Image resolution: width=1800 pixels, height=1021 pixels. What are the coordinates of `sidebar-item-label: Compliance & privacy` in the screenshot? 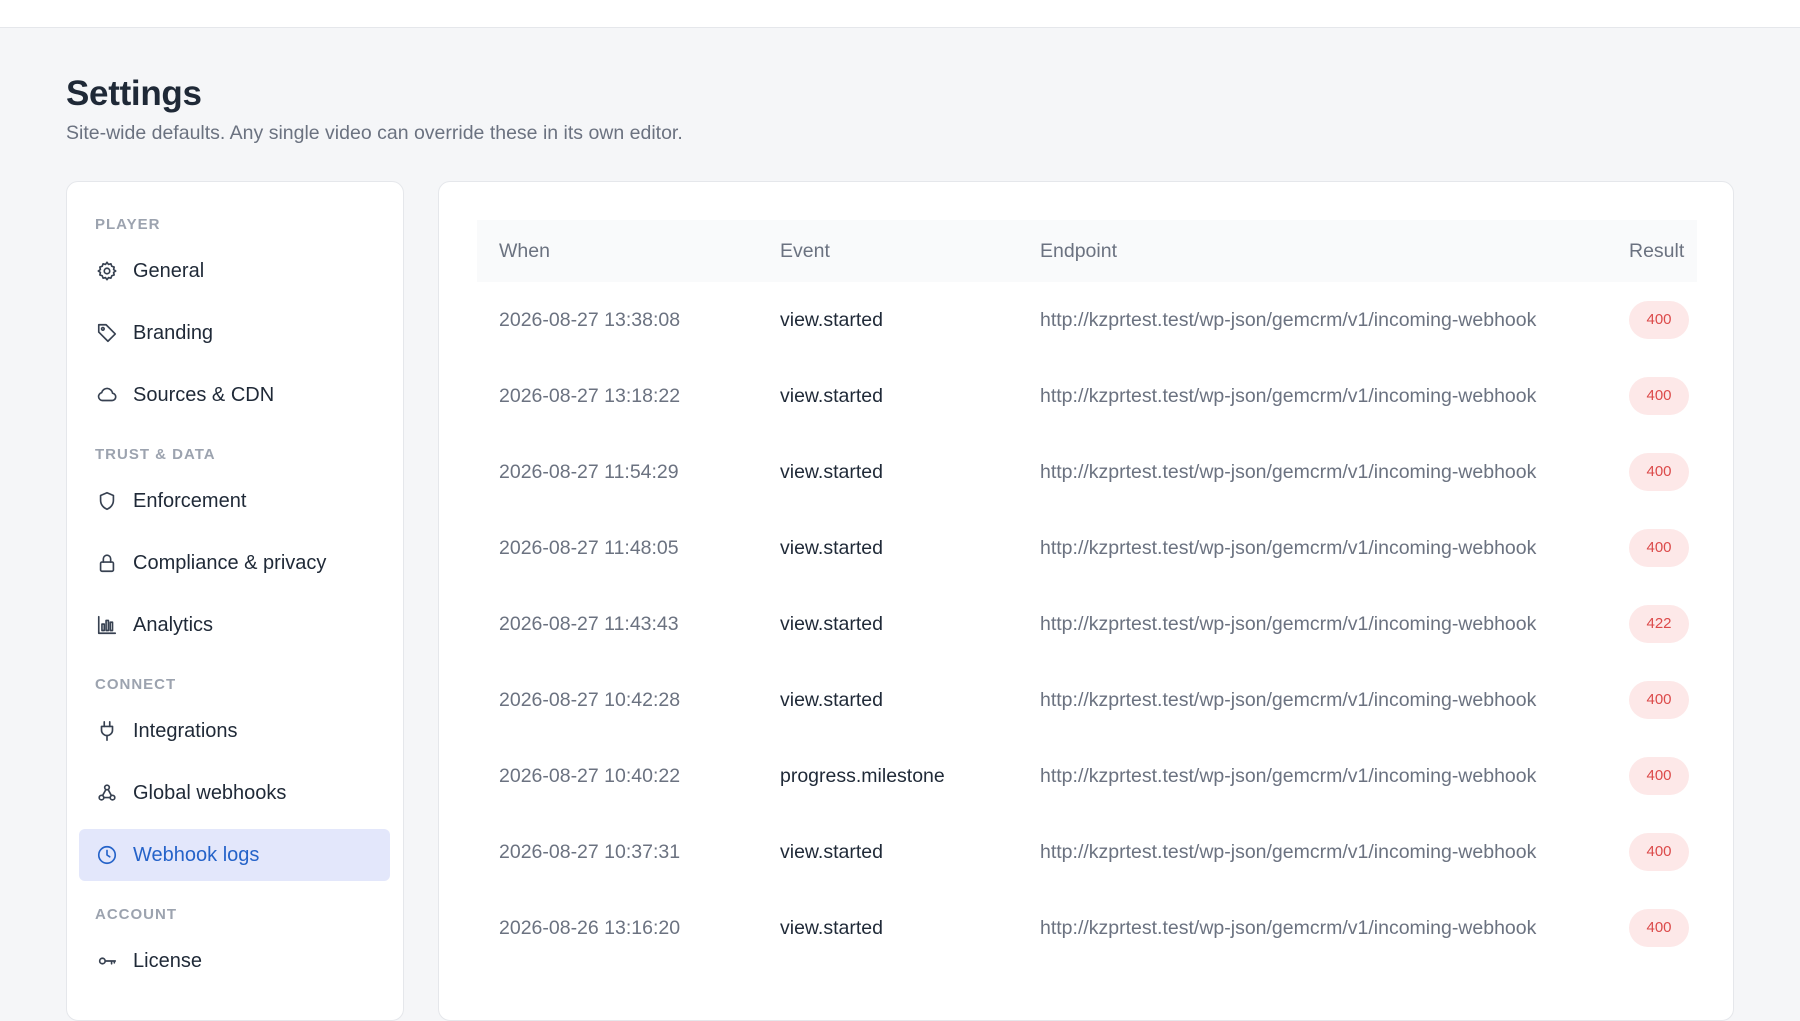 It's located at (230, 562).